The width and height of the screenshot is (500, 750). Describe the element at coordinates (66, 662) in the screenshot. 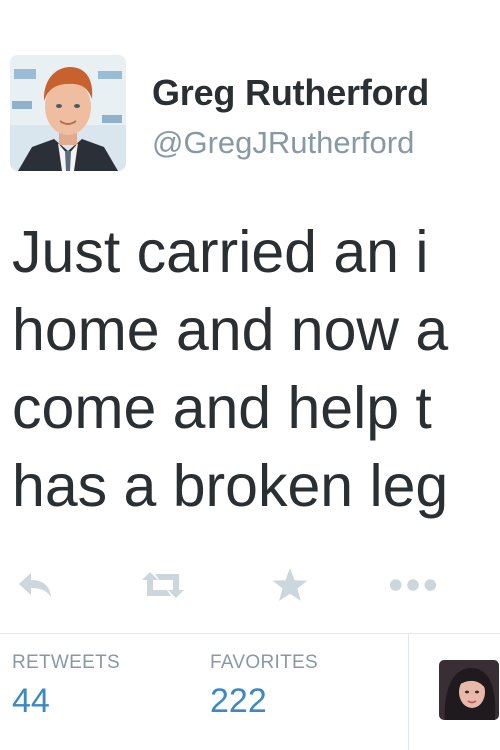

I see `retweets-label: RETWEETS` at that location.